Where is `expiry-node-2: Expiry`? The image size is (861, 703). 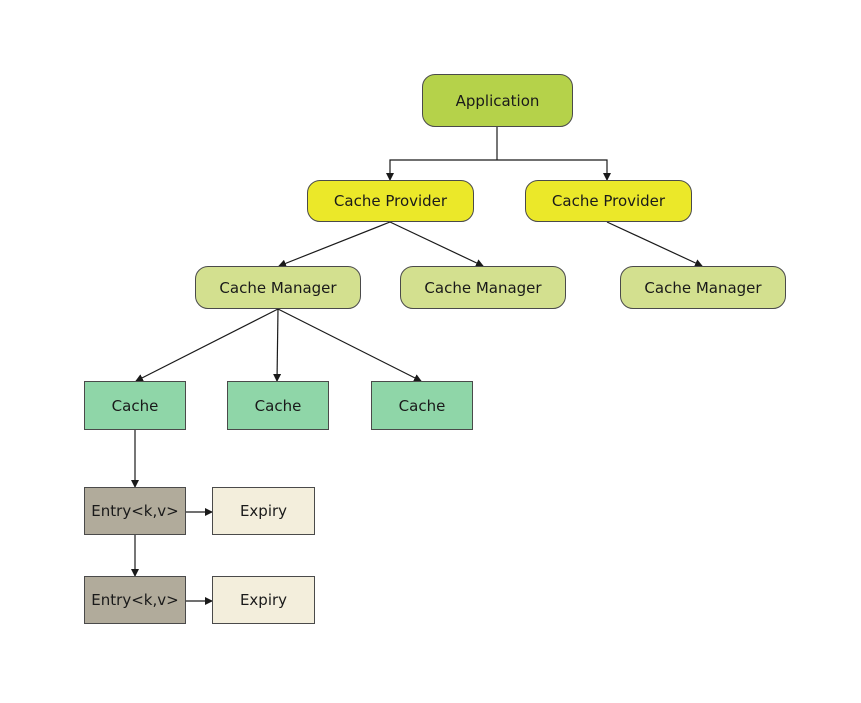
expiry-node-2: Expiry is located at coordinates (263, 600).